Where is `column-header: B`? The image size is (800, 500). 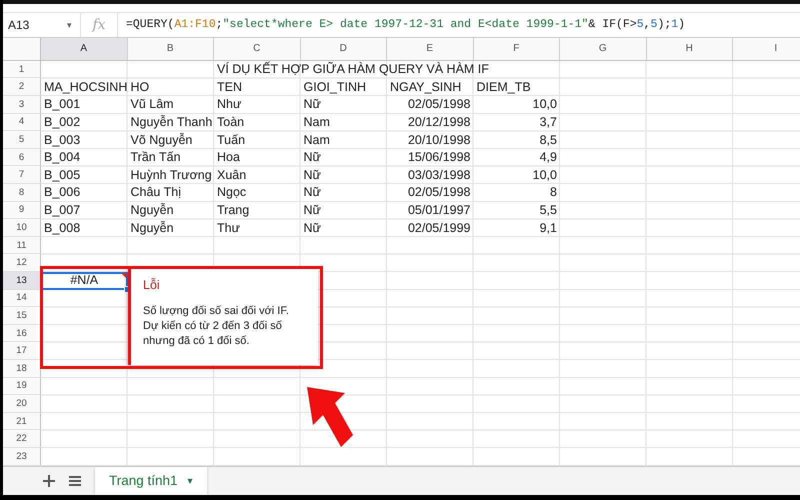 column-header: B is located at coordinates (171, 49).